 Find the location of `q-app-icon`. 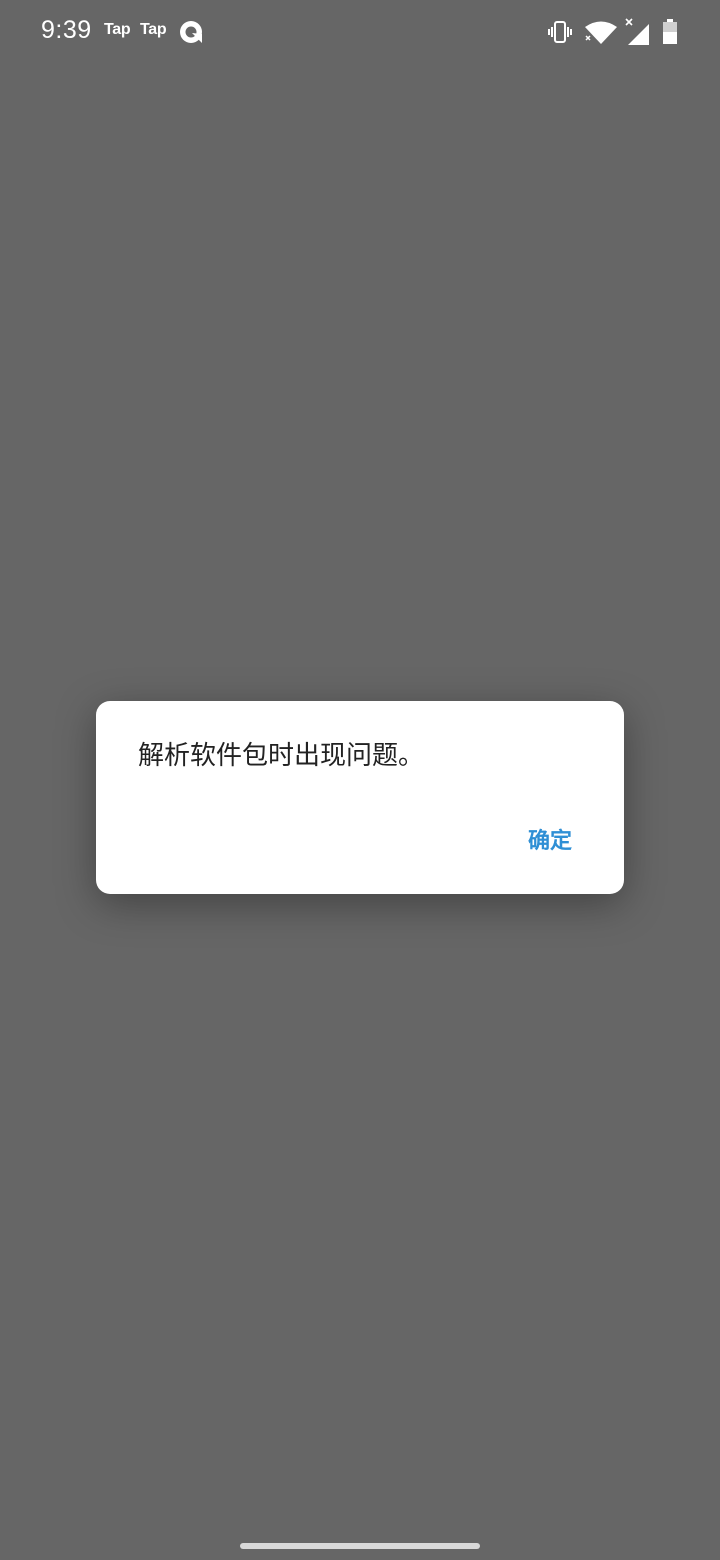

q-app-icon is located at coordinates (191, 32).